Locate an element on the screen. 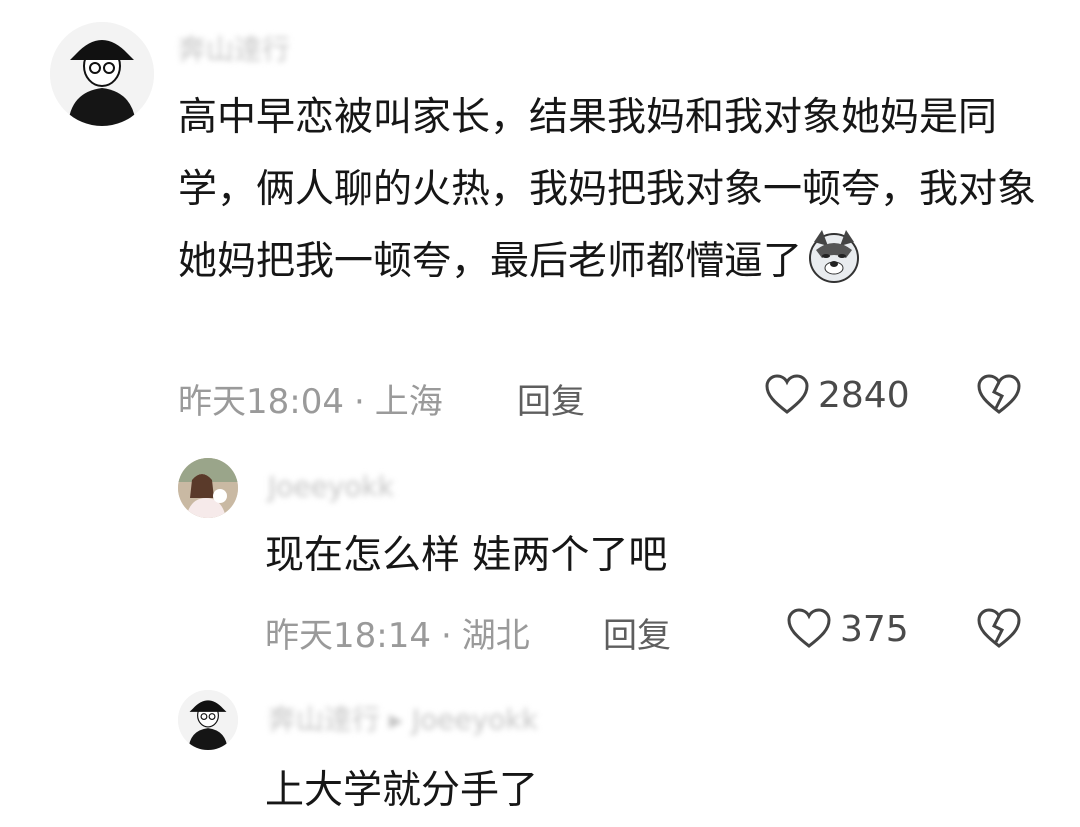  timestamp: 昨天18:04 is located at coordinates (261, 402).